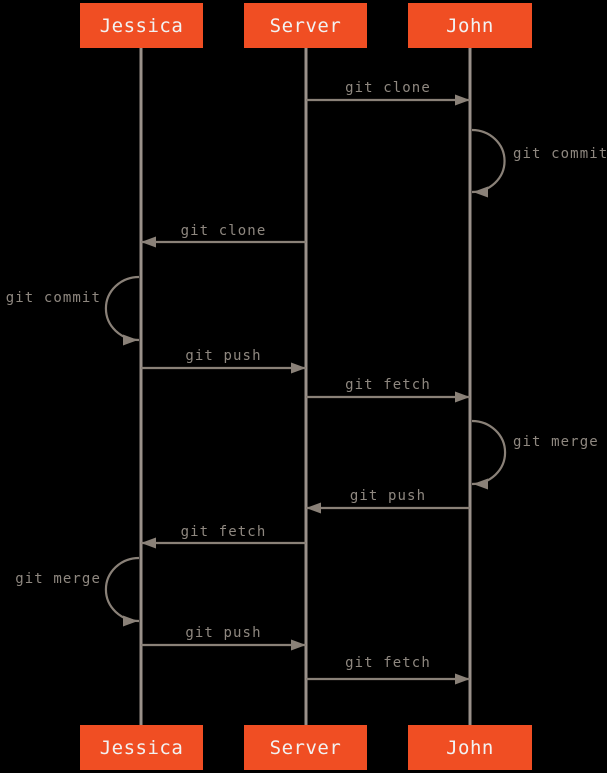 The width and height of the screenshot is (607, 773). I want to click on arrowhead-m10, so click(130, 621).